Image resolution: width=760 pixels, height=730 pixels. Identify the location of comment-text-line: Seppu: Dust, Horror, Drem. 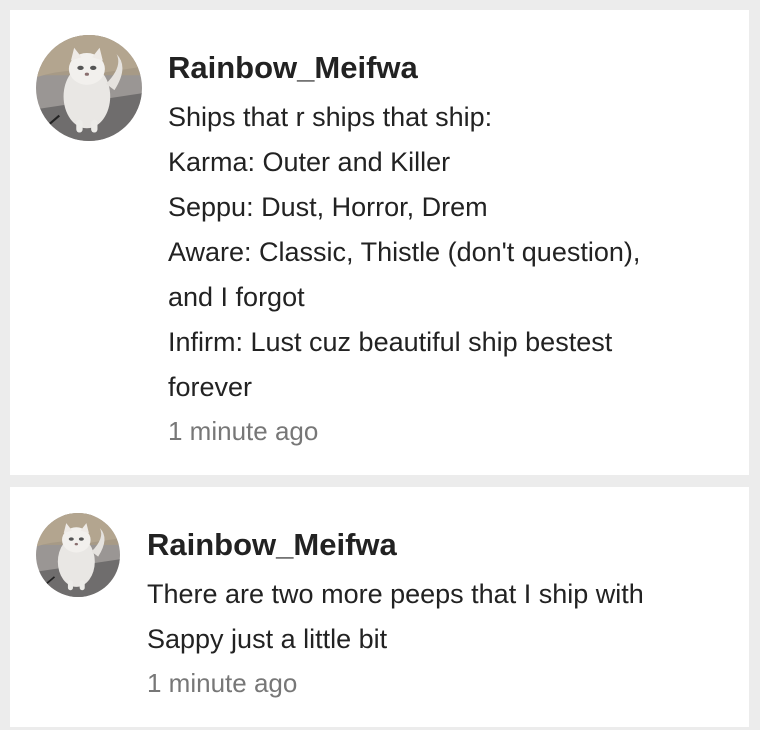
(328, 207).